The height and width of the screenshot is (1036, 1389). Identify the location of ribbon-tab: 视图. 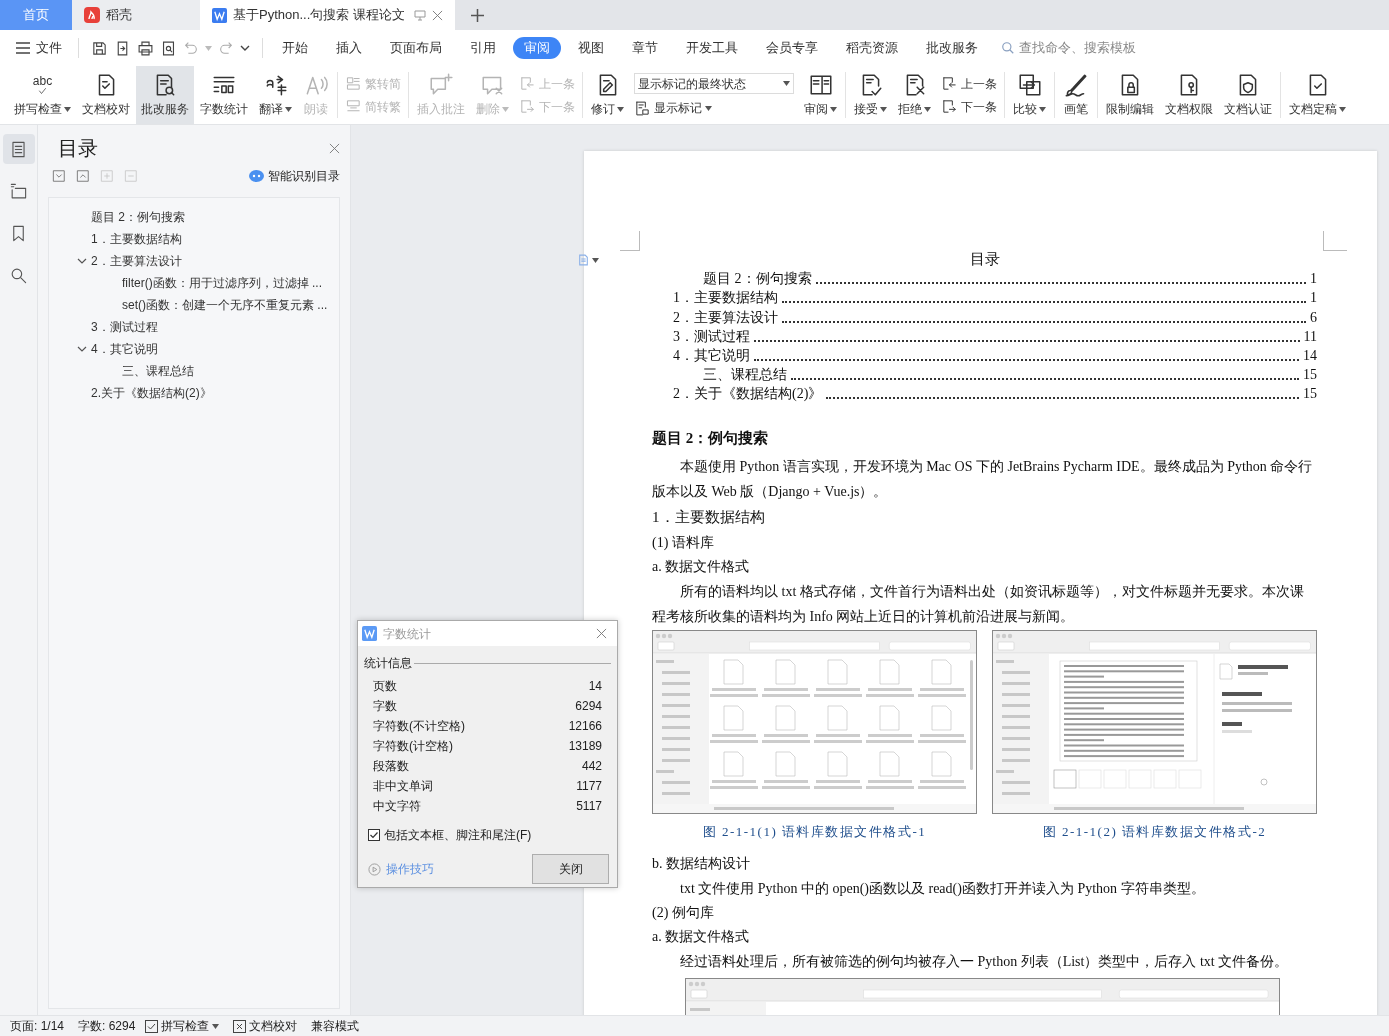
(591, 48).